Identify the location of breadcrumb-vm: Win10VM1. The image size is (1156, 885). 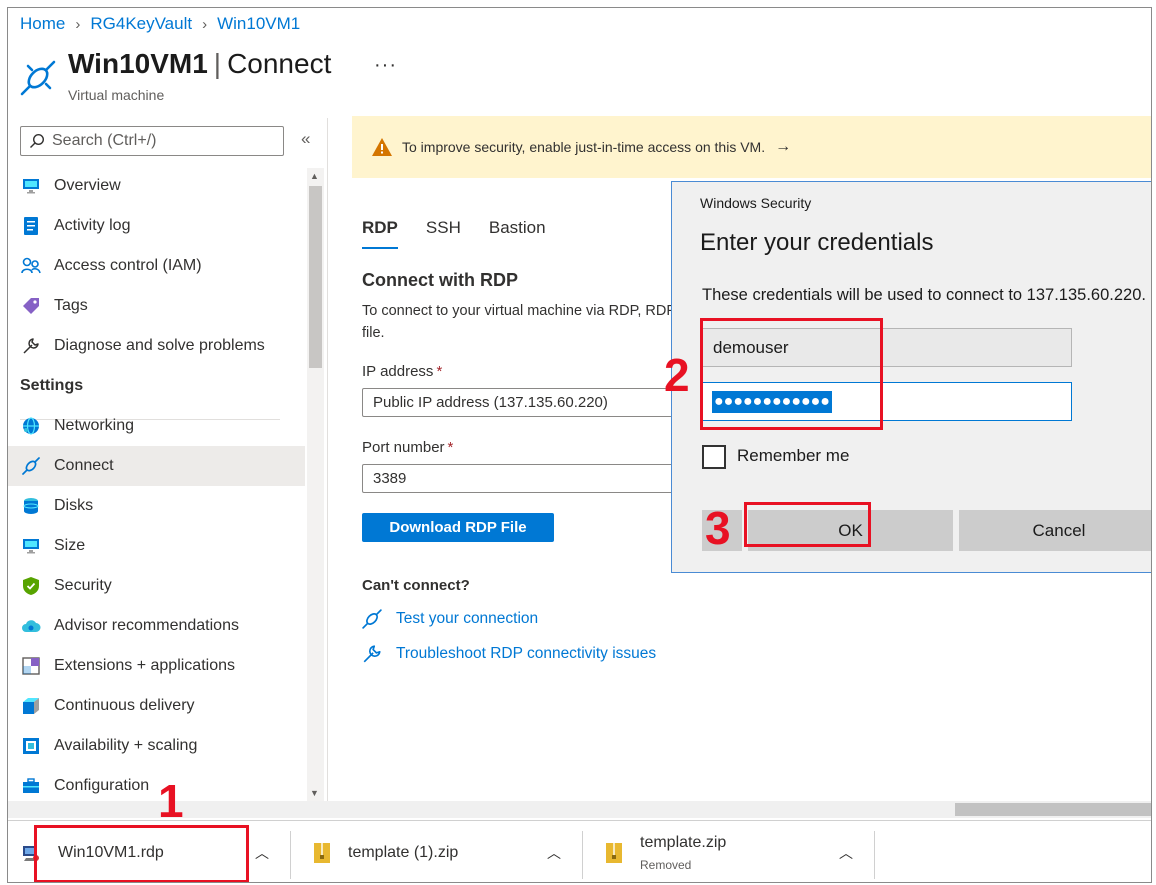
(258, 24).